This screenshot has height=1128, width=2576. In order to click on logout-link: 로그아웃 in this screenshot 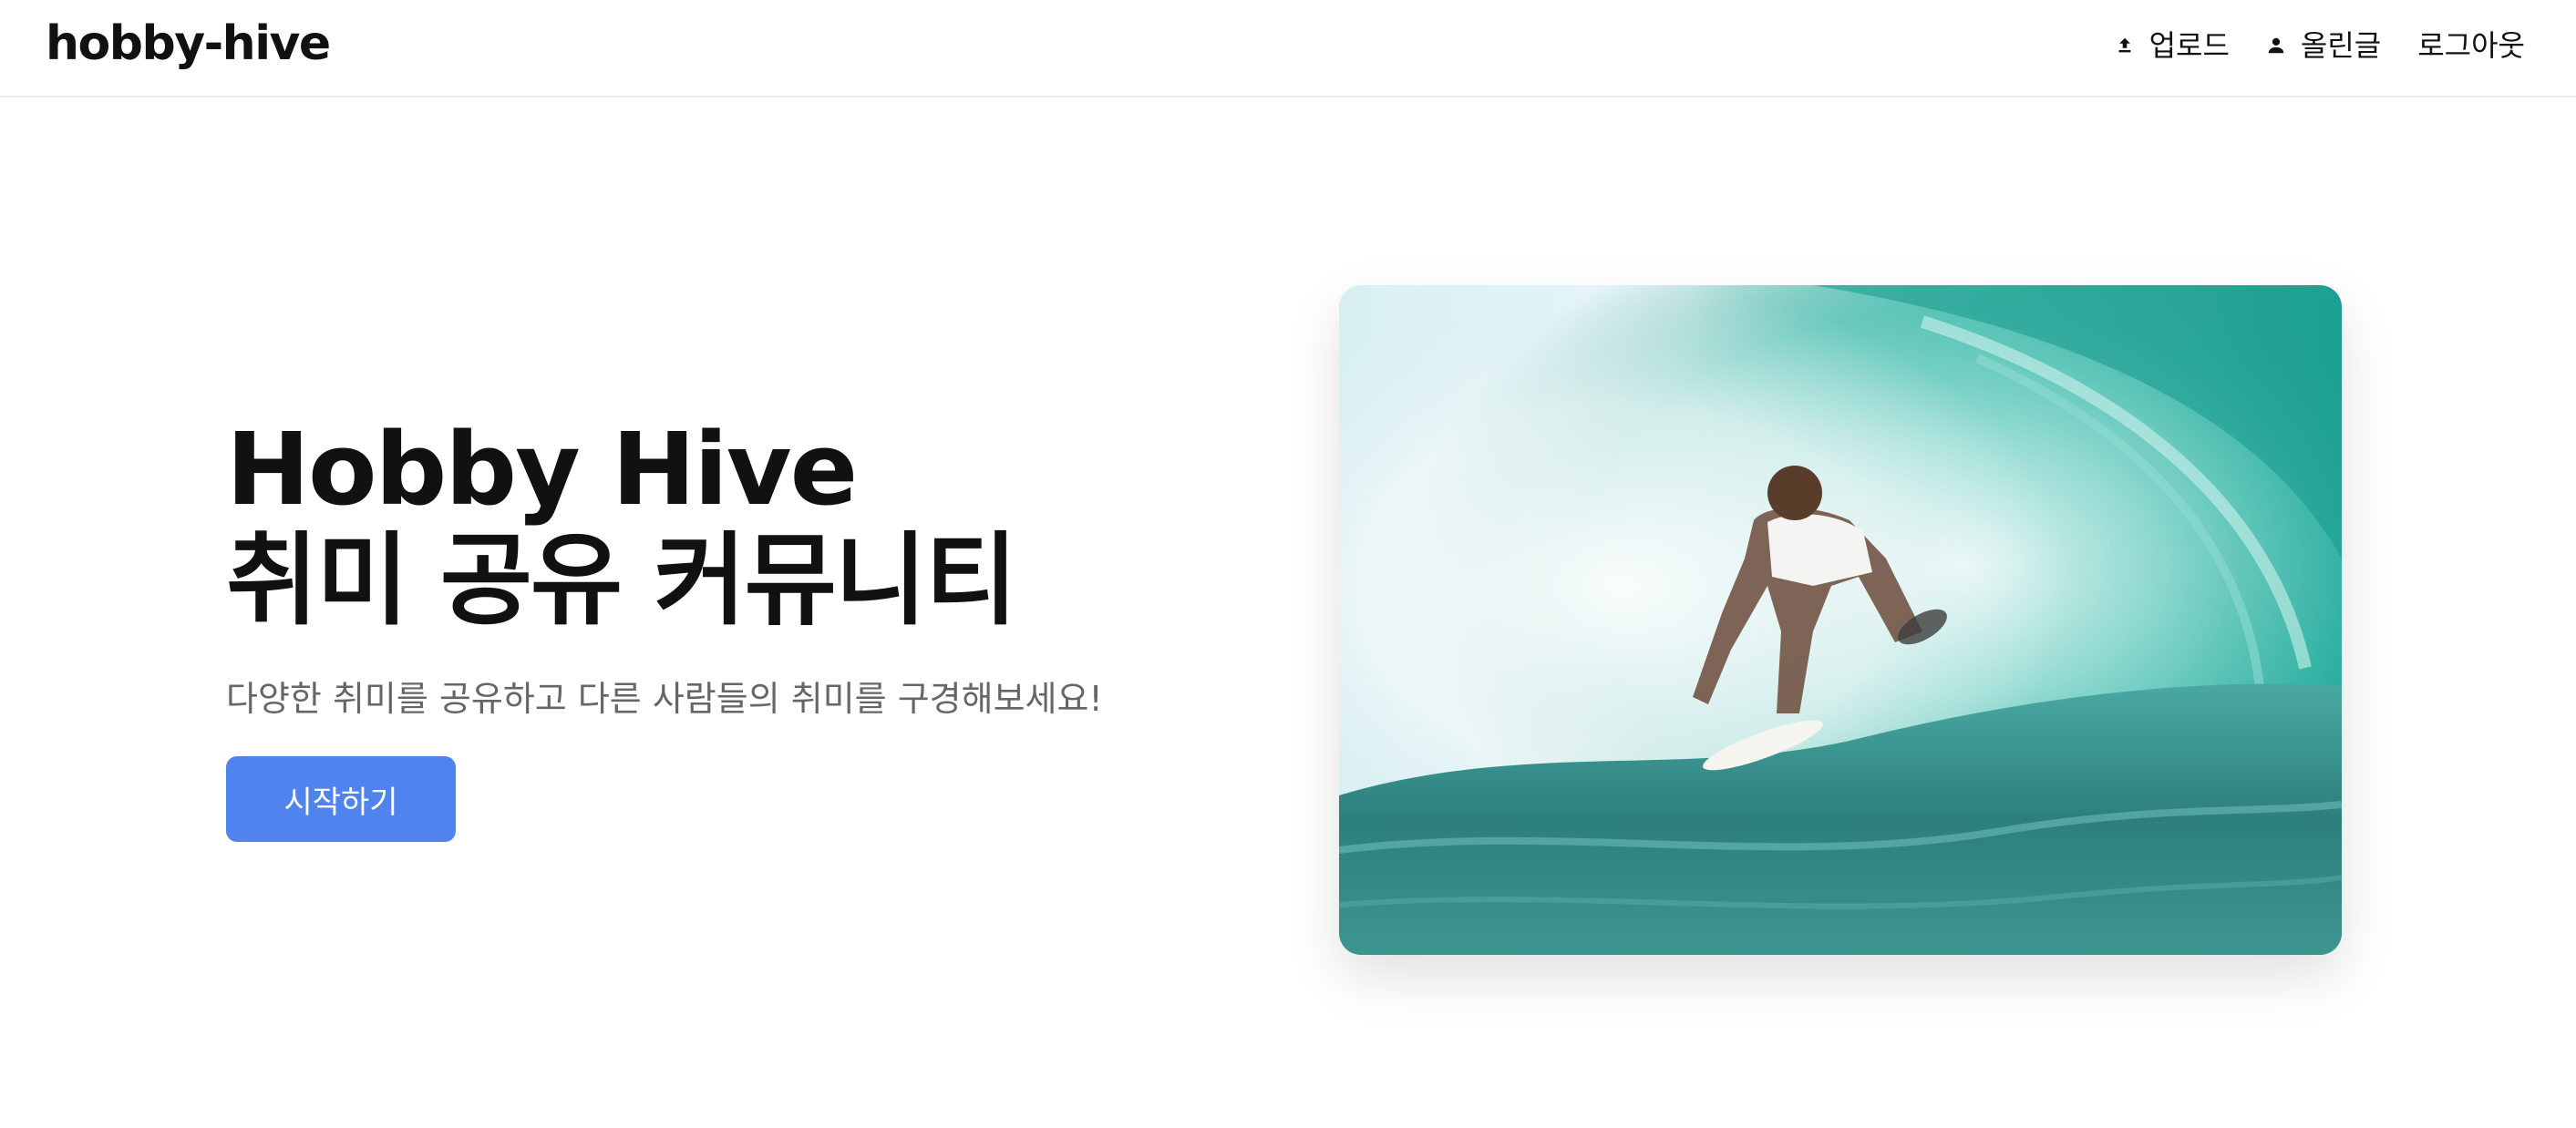, I will do `click(2471, 45)`.